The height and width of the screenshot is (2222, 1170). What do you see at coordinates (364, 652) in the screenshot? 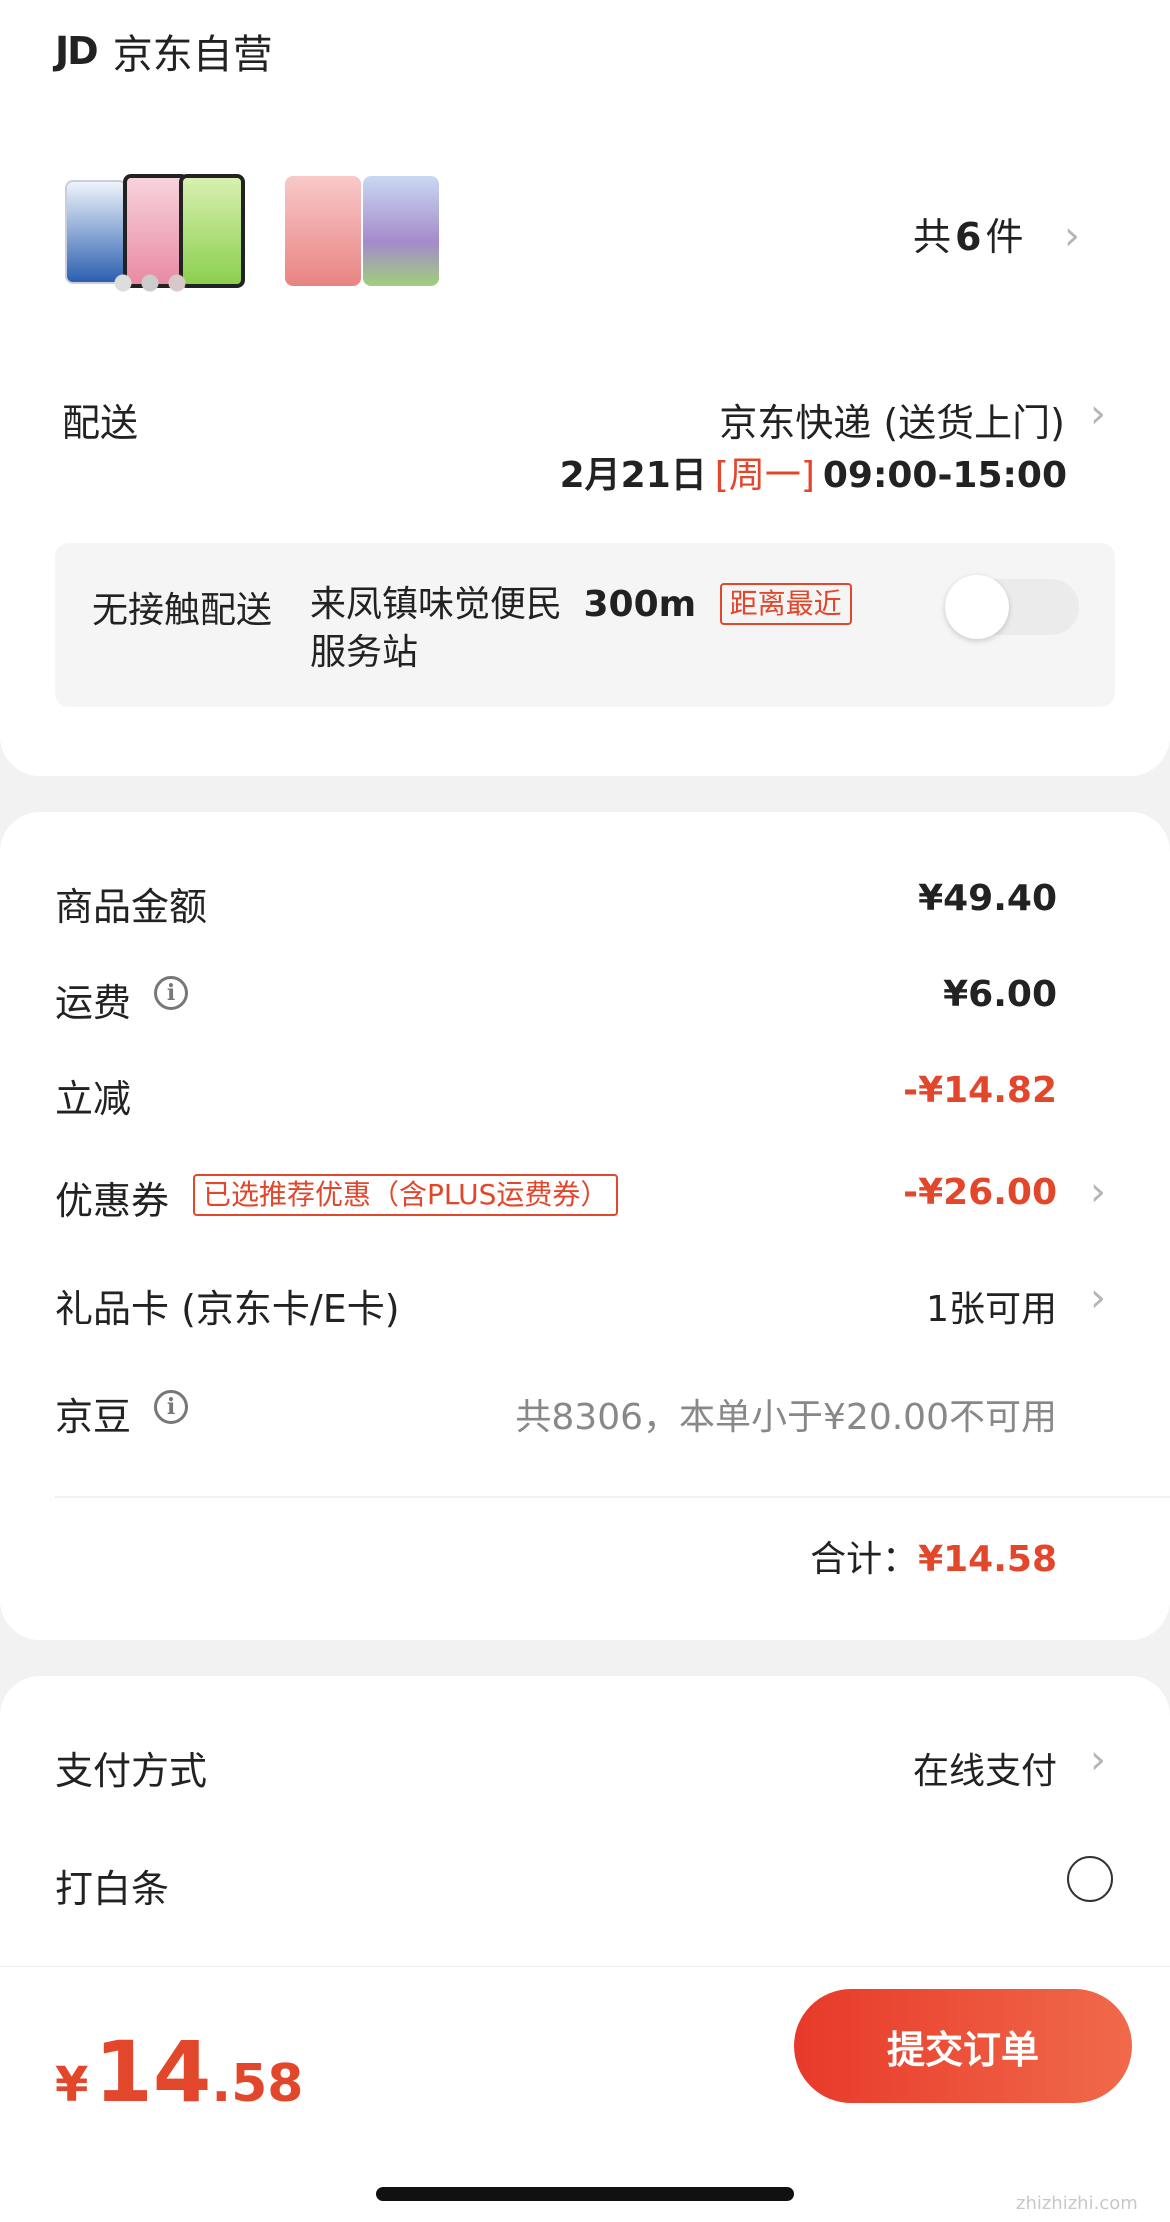
I see `station-suffix: 服务站` at bounding box center [364, 652].